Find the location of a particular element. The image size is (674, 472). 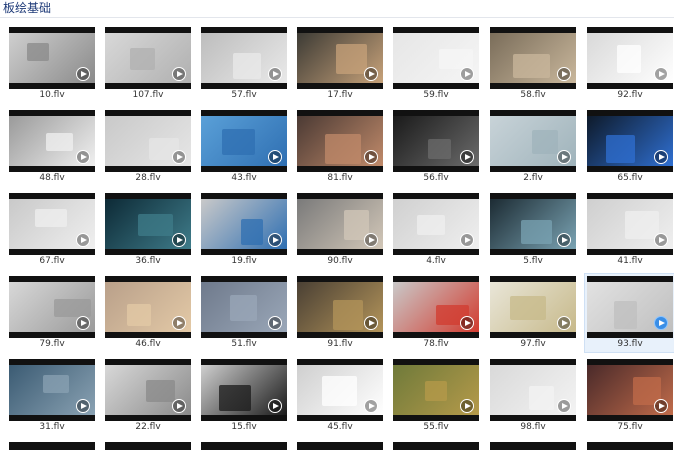

video-tile: 28.flv is located at coordinates (148, 148).